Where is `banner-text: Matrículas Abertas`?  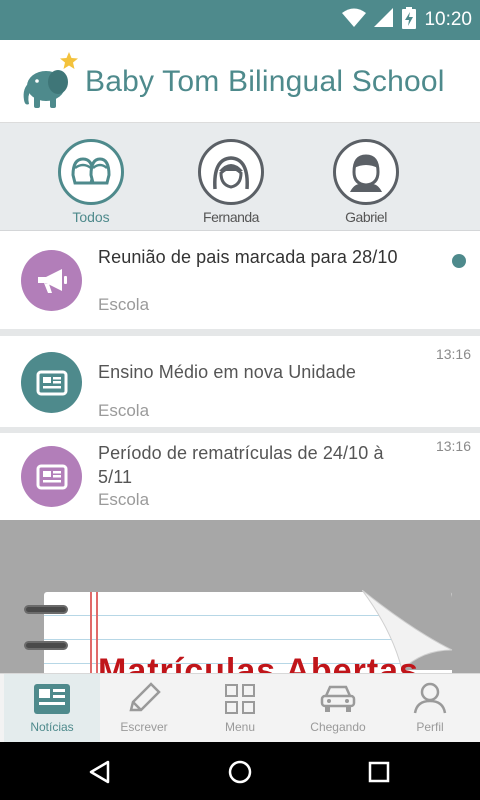
banner-text: Matrículas Abertas is located at coordinates (258, 662).